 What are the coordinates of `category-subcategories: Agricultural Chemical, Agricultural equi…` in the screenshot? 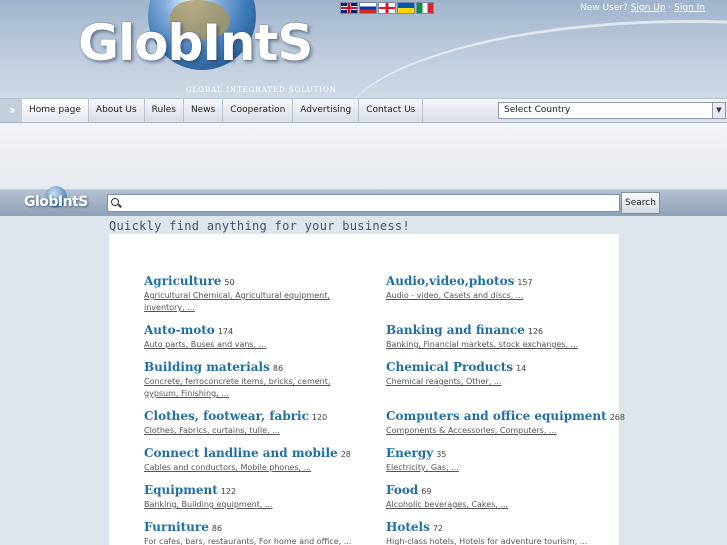 It's located at (244, 302).